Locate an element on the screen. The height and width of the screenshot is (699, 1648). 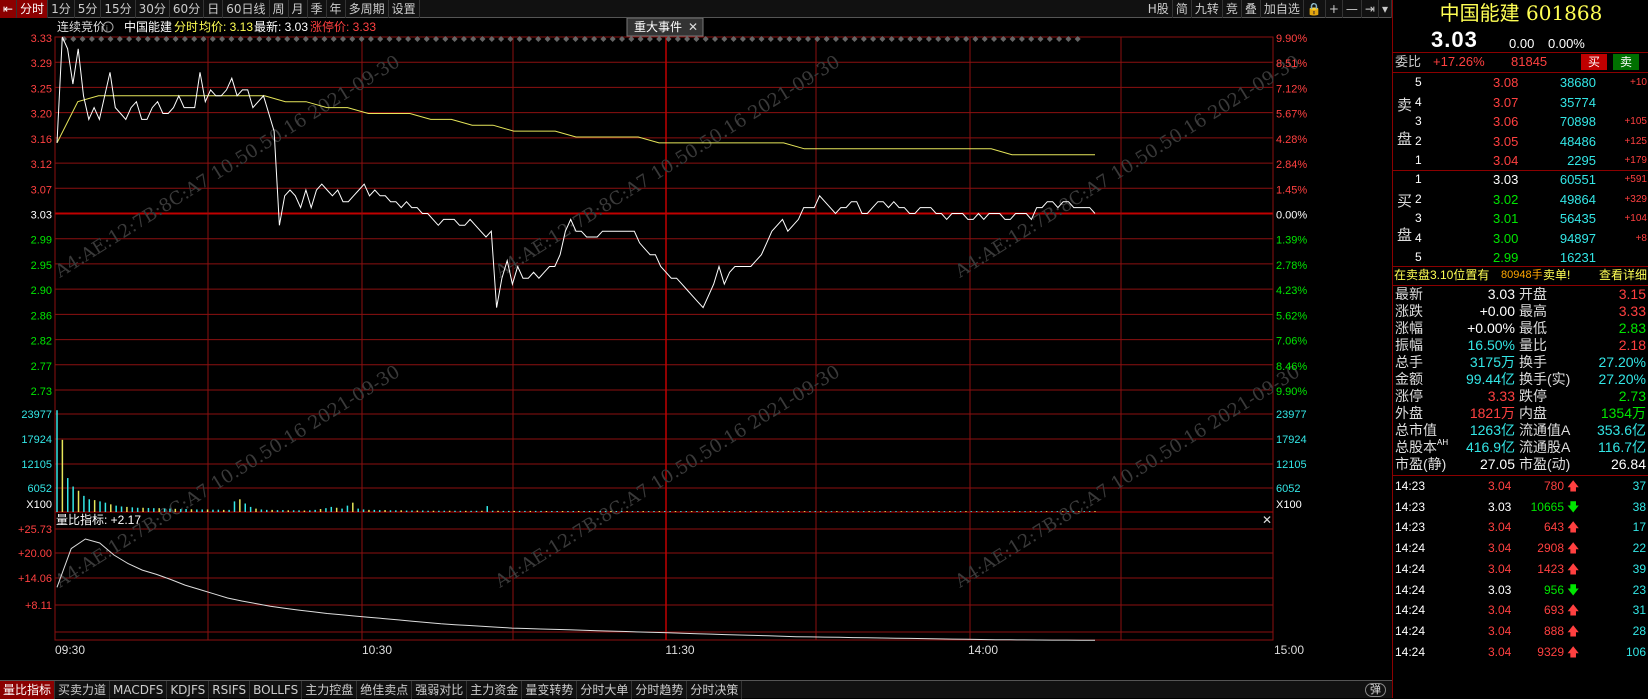
indicator-tab-5: BOLLFS is located at coordinates (276, 689).